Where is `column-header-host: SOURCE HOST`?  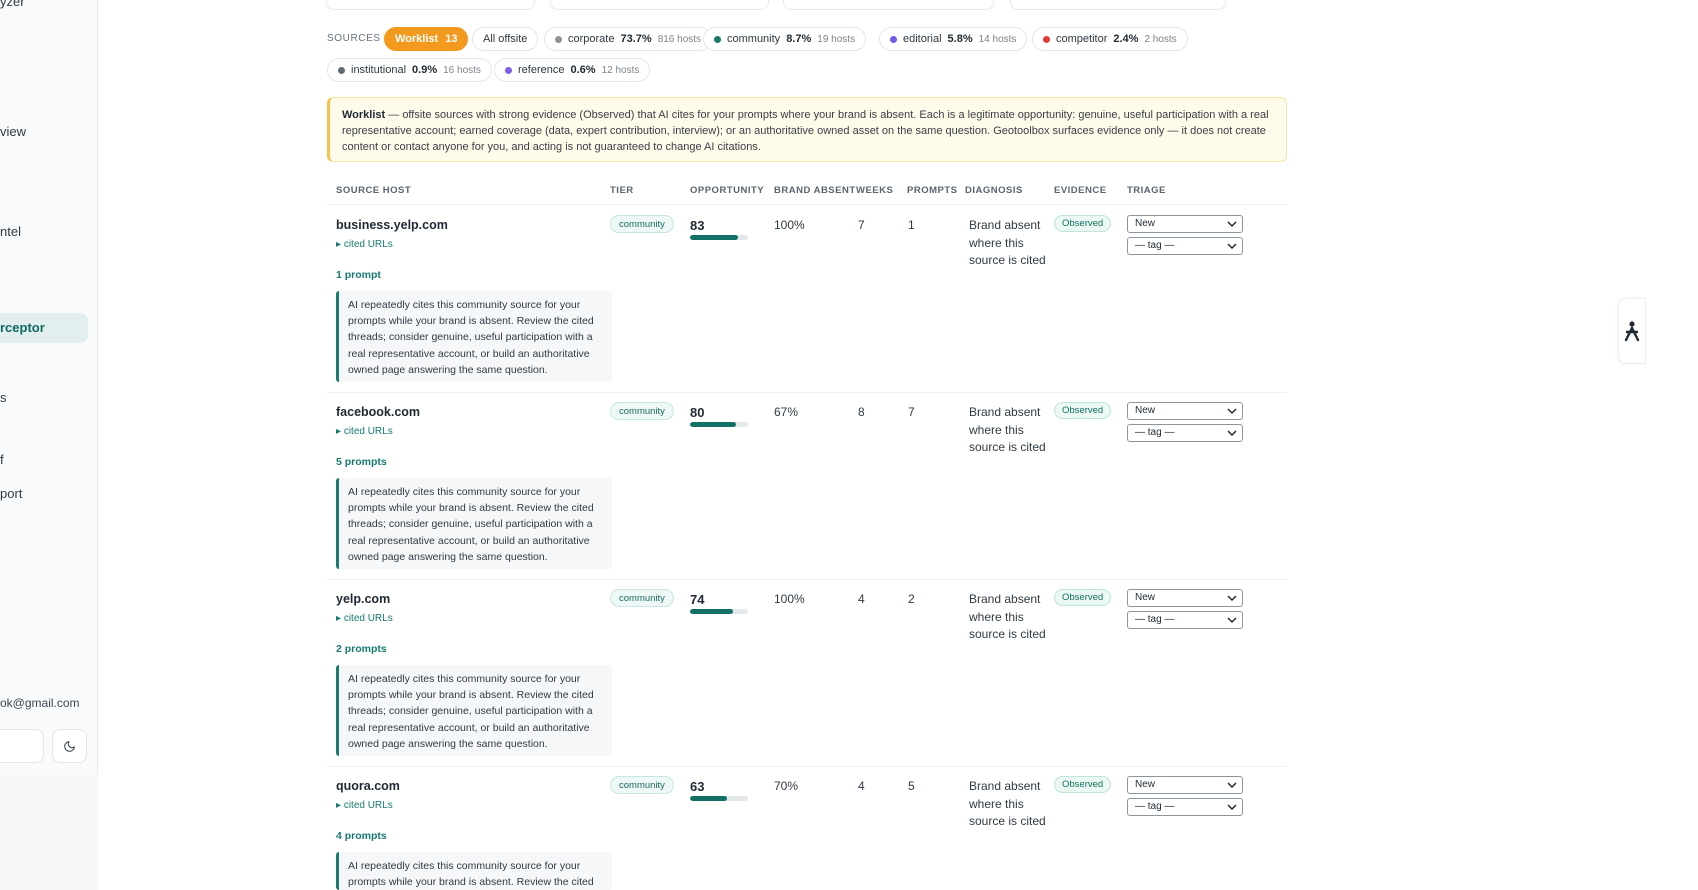 column-header-host: SOURCE HOST is located at coordinates (373, 190).